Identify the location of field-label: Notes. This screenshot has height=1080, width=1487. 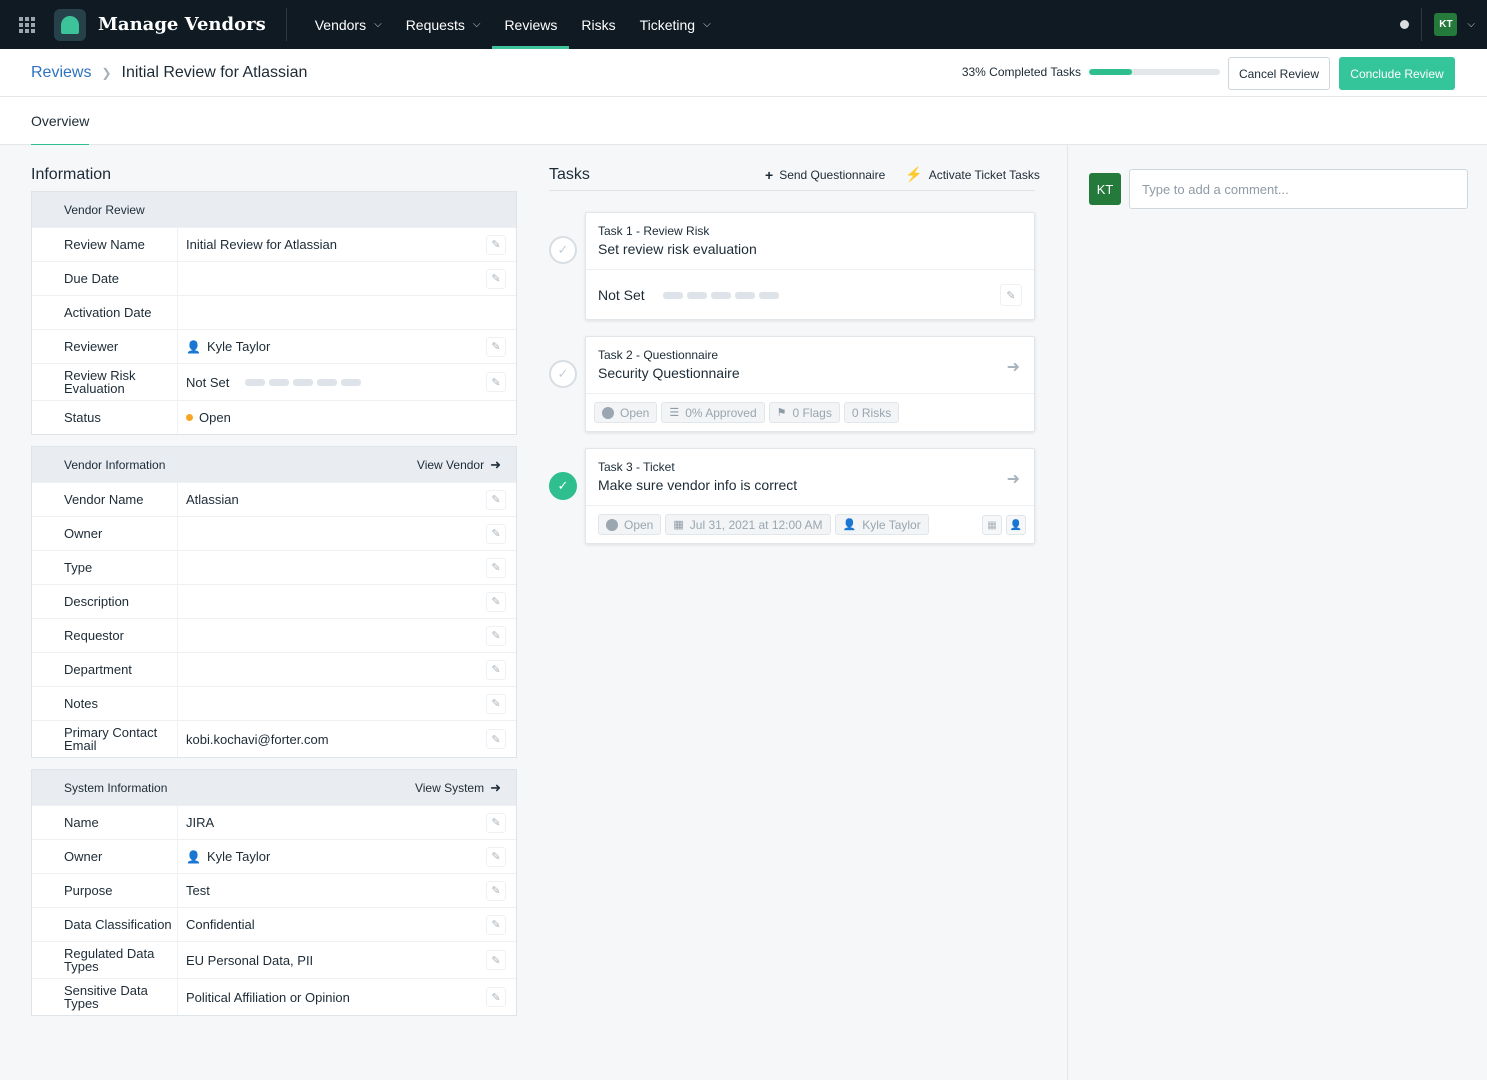
(105, 703).